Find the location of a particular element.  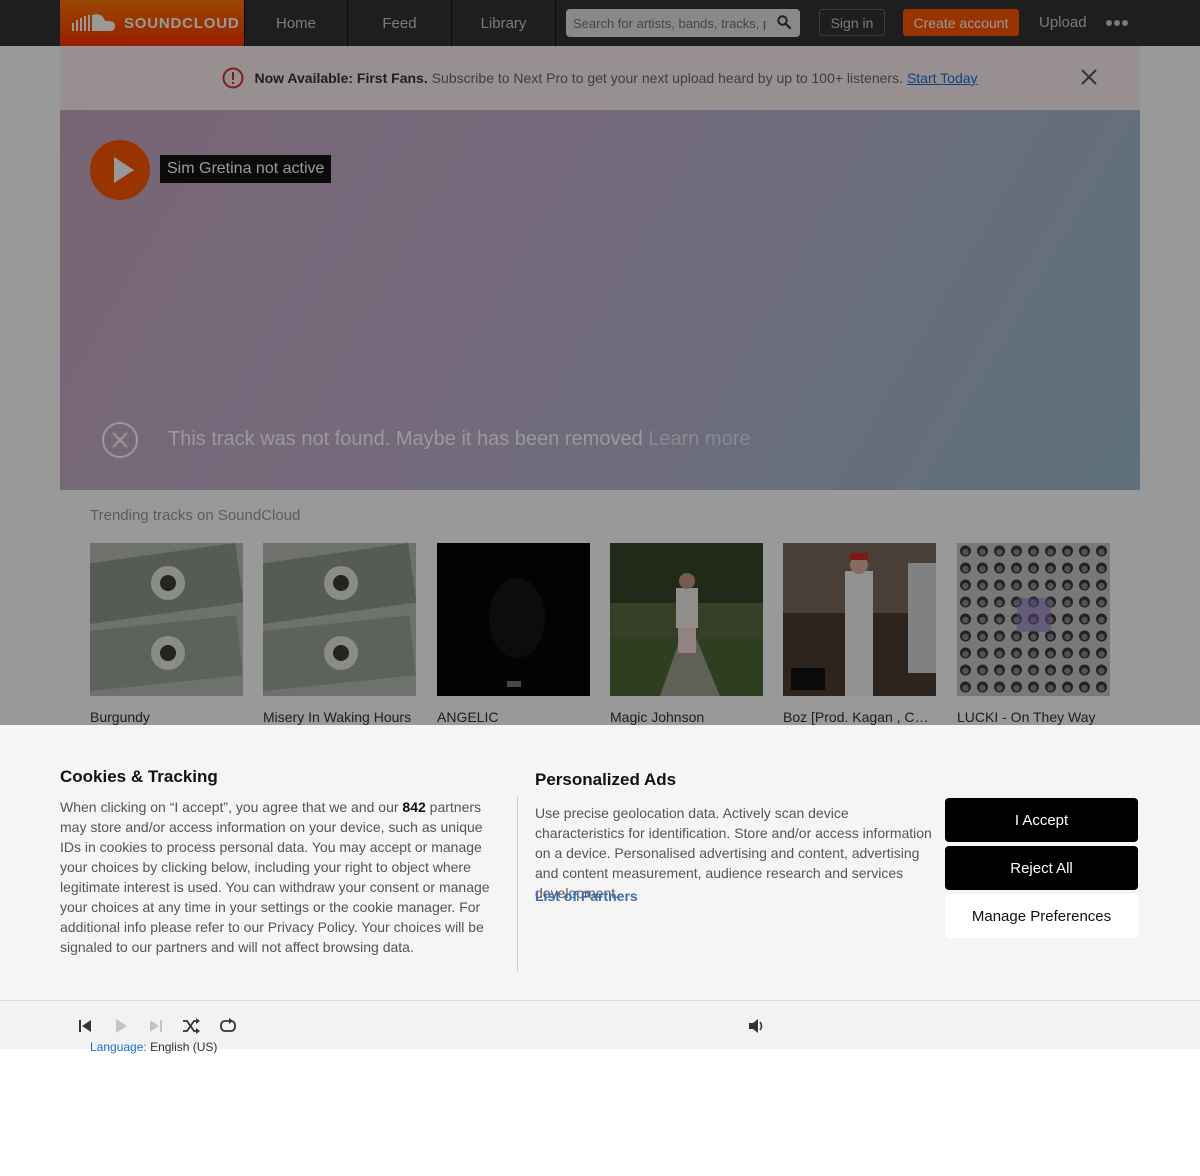

search-icon is located at coordinates (784, 22).